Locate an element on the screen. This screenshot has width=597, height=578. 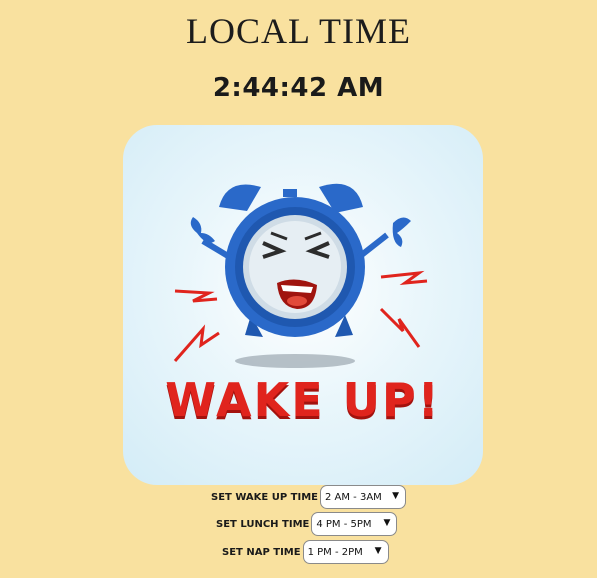
nap-setting-row: SET NAP TIME 1 PM - 2PM ▼ is located at coordinates (305, 552).